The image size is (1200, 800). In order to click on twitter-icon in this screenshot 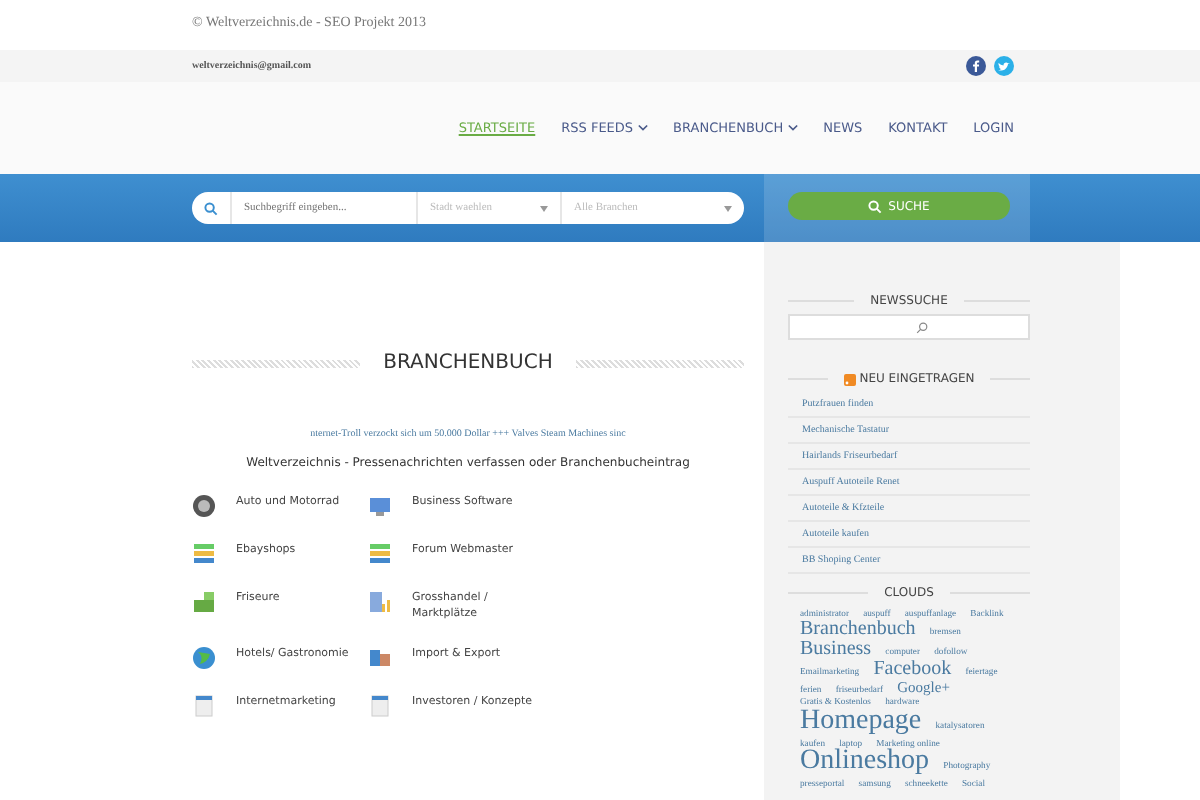, I will do `click(1004, 66)`.